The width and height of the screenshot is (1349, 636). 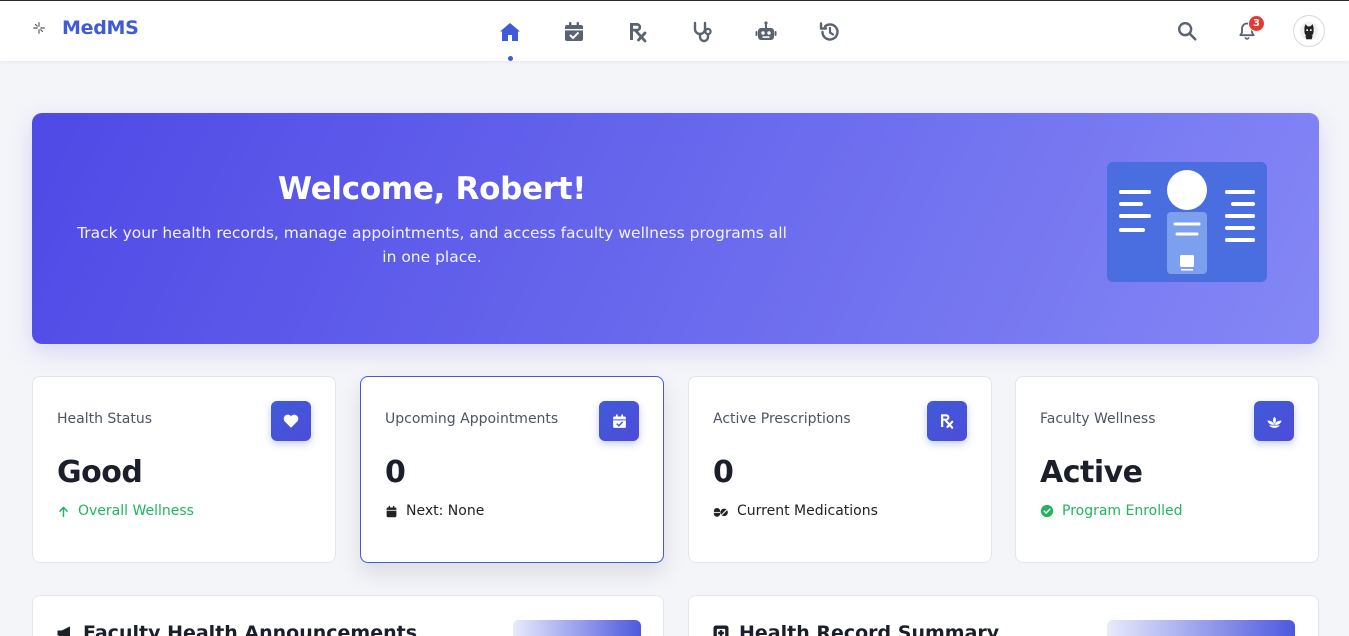 What do you see at coordinates (1098, 419) in the screenshot?
I see `card-label: Faculty Wellness` at bounding box center [1098, 419].